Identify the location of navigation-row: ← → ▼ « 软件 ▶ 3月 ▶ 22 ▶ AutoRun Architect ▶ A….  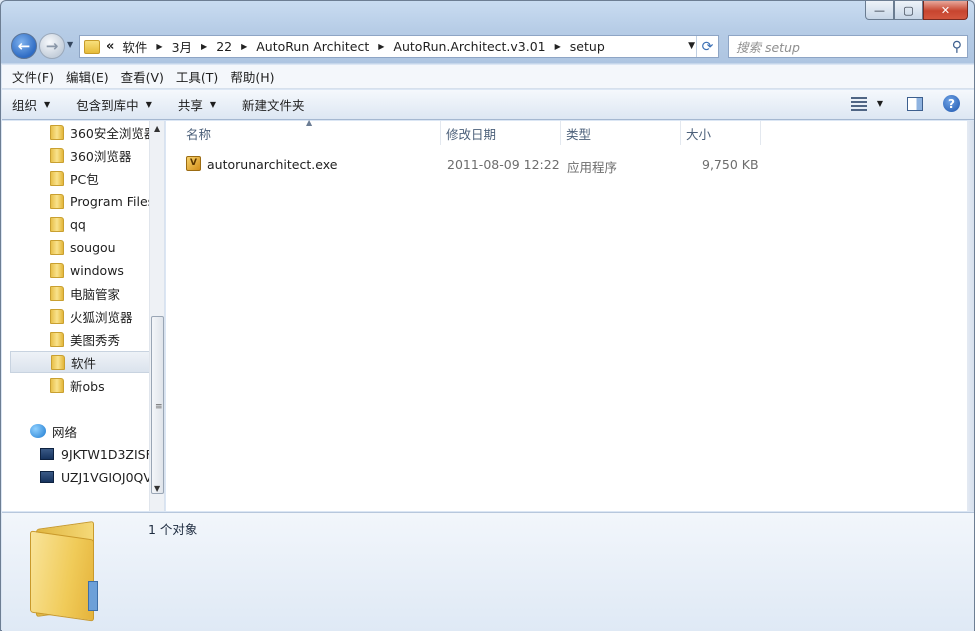
(488, 46).